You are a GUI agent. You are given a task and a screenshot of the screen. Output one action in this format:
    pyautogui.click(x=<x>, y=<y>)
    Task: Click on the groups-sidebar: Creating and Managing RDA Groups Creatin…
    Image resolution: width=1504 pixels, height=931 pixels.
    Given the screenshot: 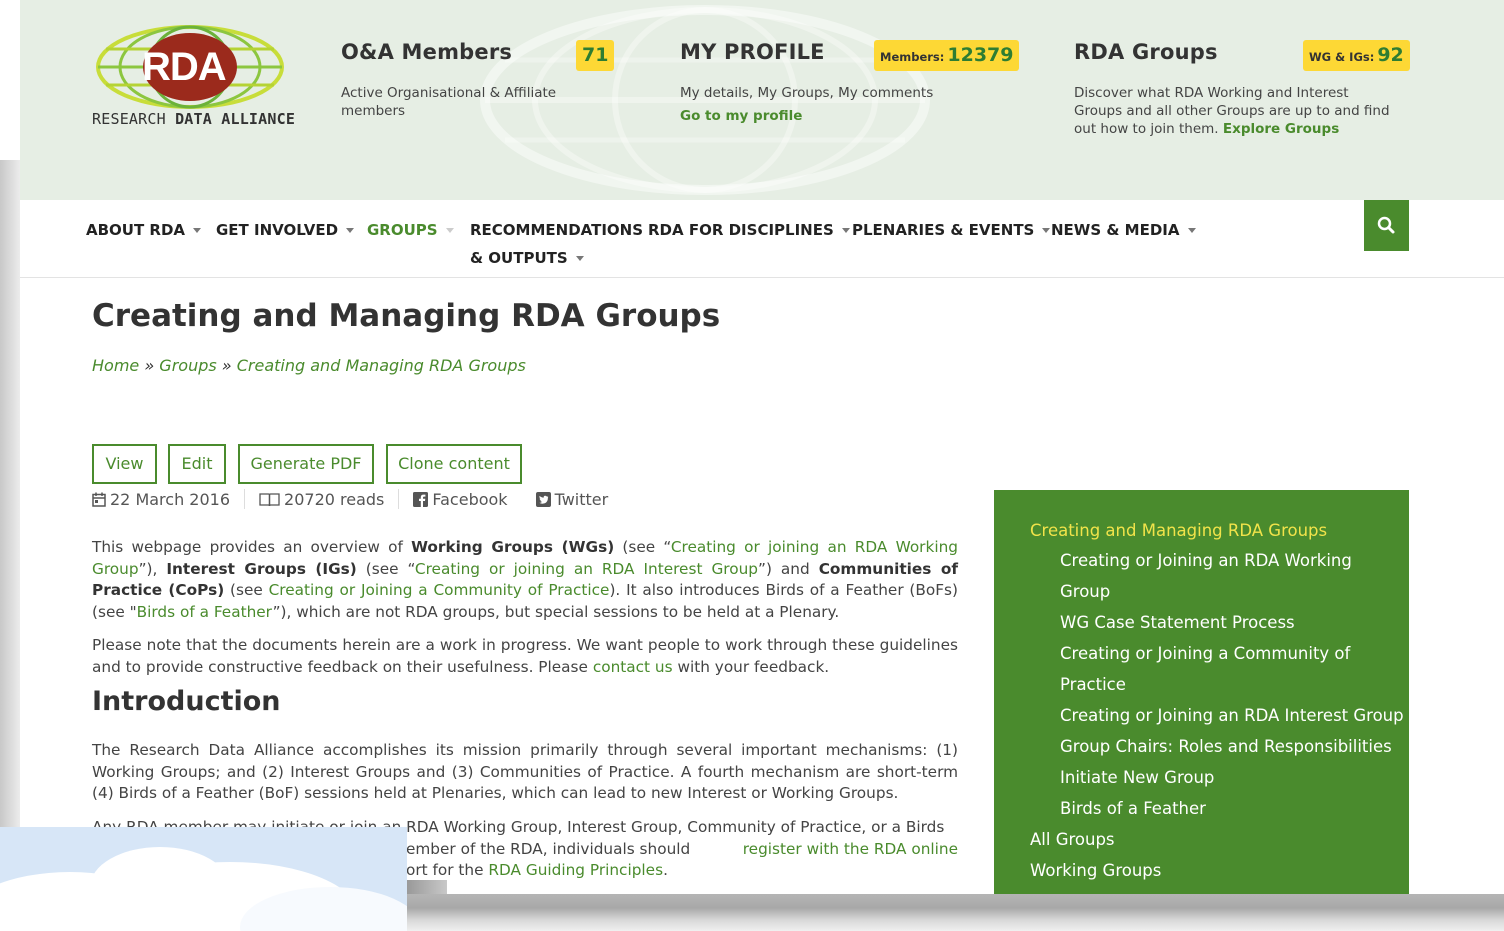 What is the action you would take?
    pyautogui.click(x=1201, y=692)
    